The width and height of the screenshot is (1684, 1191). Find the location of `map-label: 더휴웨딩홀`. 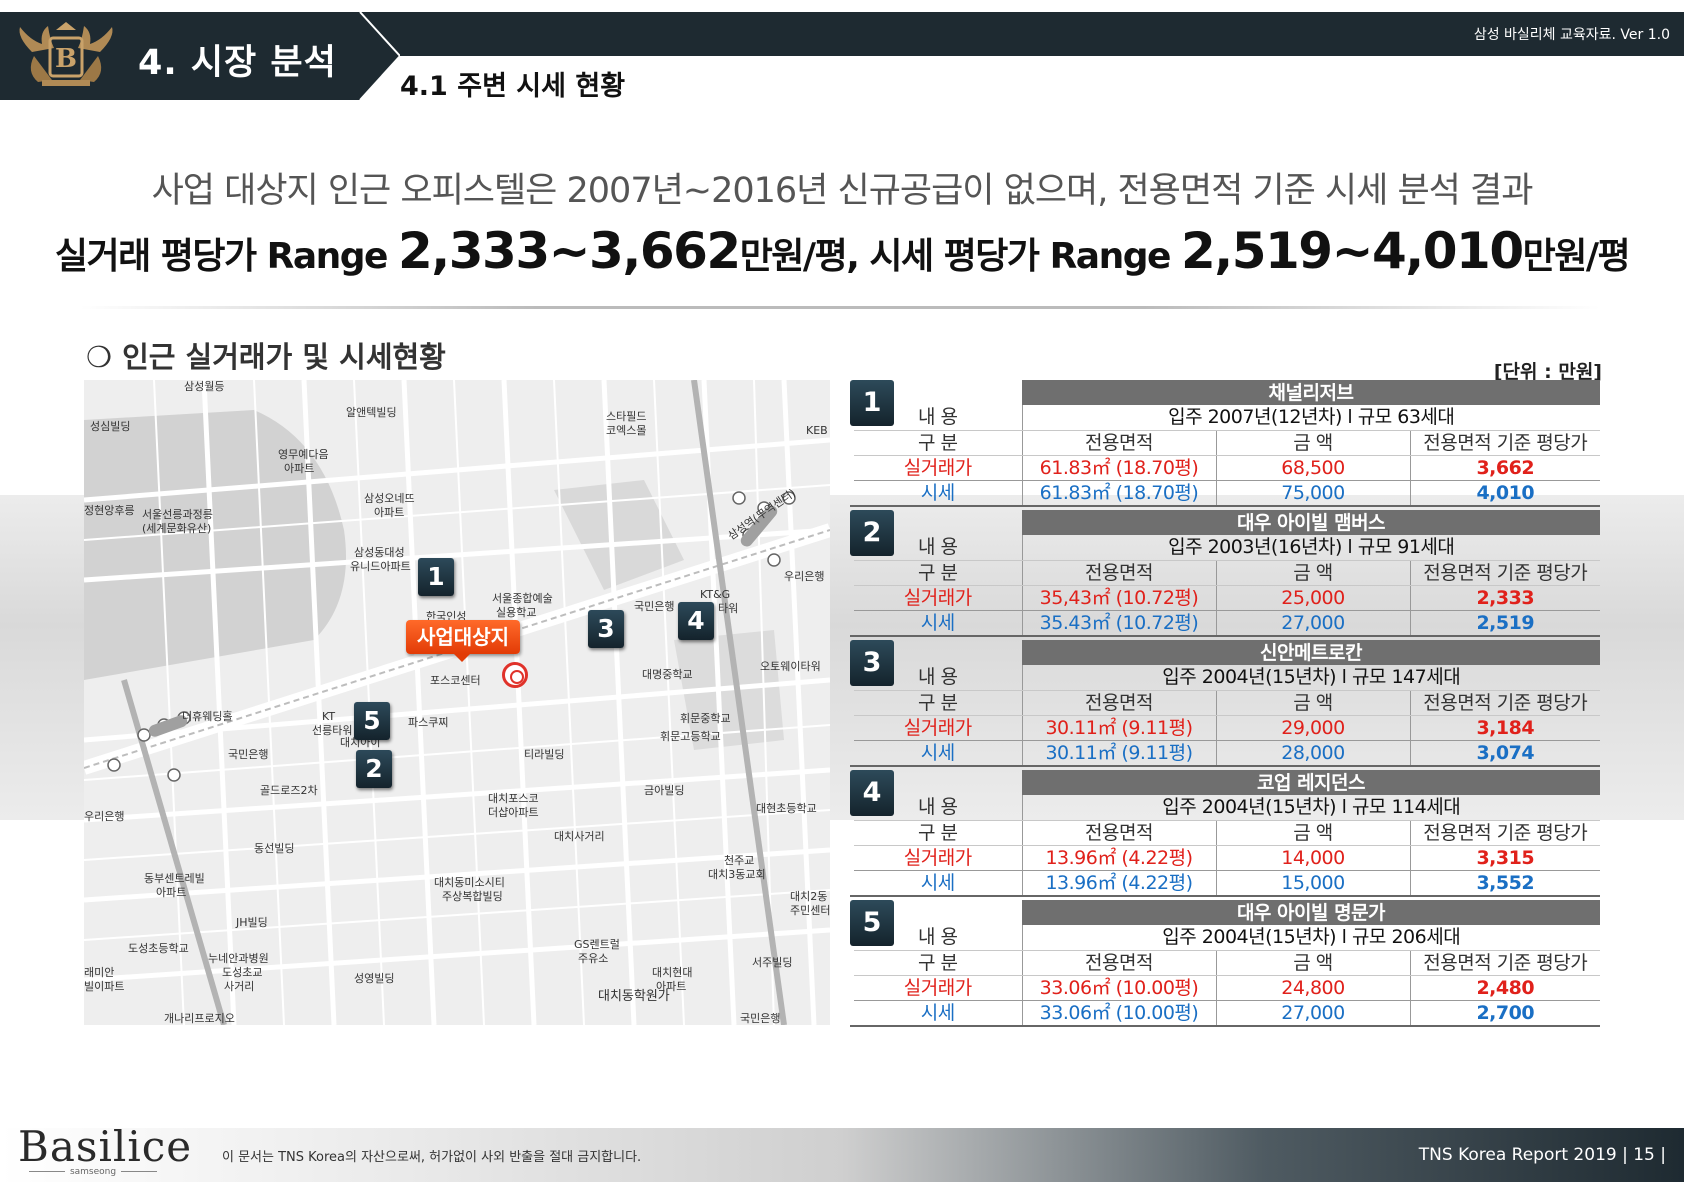

map-label: 더휴웨딩홀 is located at coordinates (207, 716).